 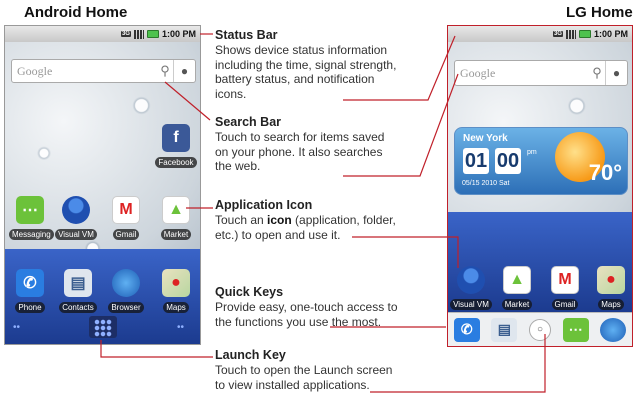 I want to click on status-bar-annotation-title: Status Bar, so click(x=246, y=35).